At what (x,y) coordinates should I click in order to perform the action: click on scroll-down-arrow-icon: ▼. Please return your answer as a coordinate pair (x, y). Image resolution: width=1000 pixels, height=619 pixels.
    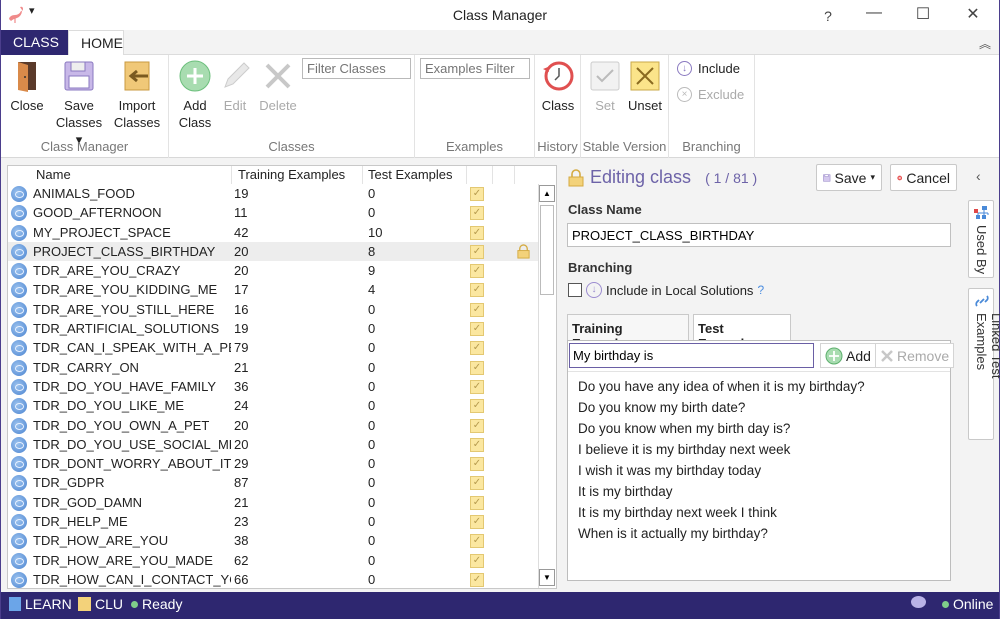
    Looking at the image, I should click on (547, 577).